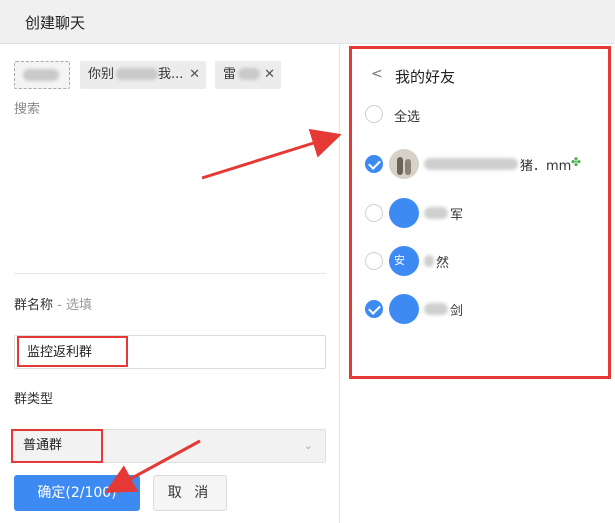 The height and width of the screenshot is (523, 615). I want to click on chip-label: 雷, so click(230, 74).